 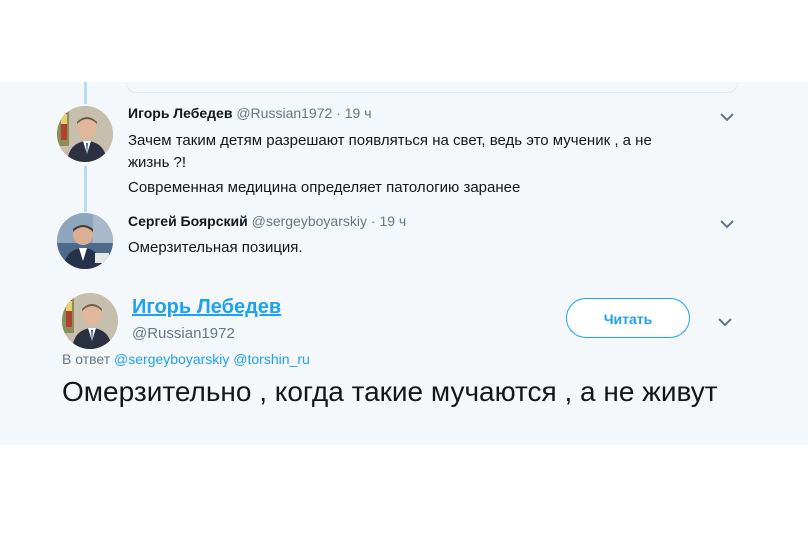 I want to click on author-handle: @sergeyboyarskiy, so click(x=309, y=221).